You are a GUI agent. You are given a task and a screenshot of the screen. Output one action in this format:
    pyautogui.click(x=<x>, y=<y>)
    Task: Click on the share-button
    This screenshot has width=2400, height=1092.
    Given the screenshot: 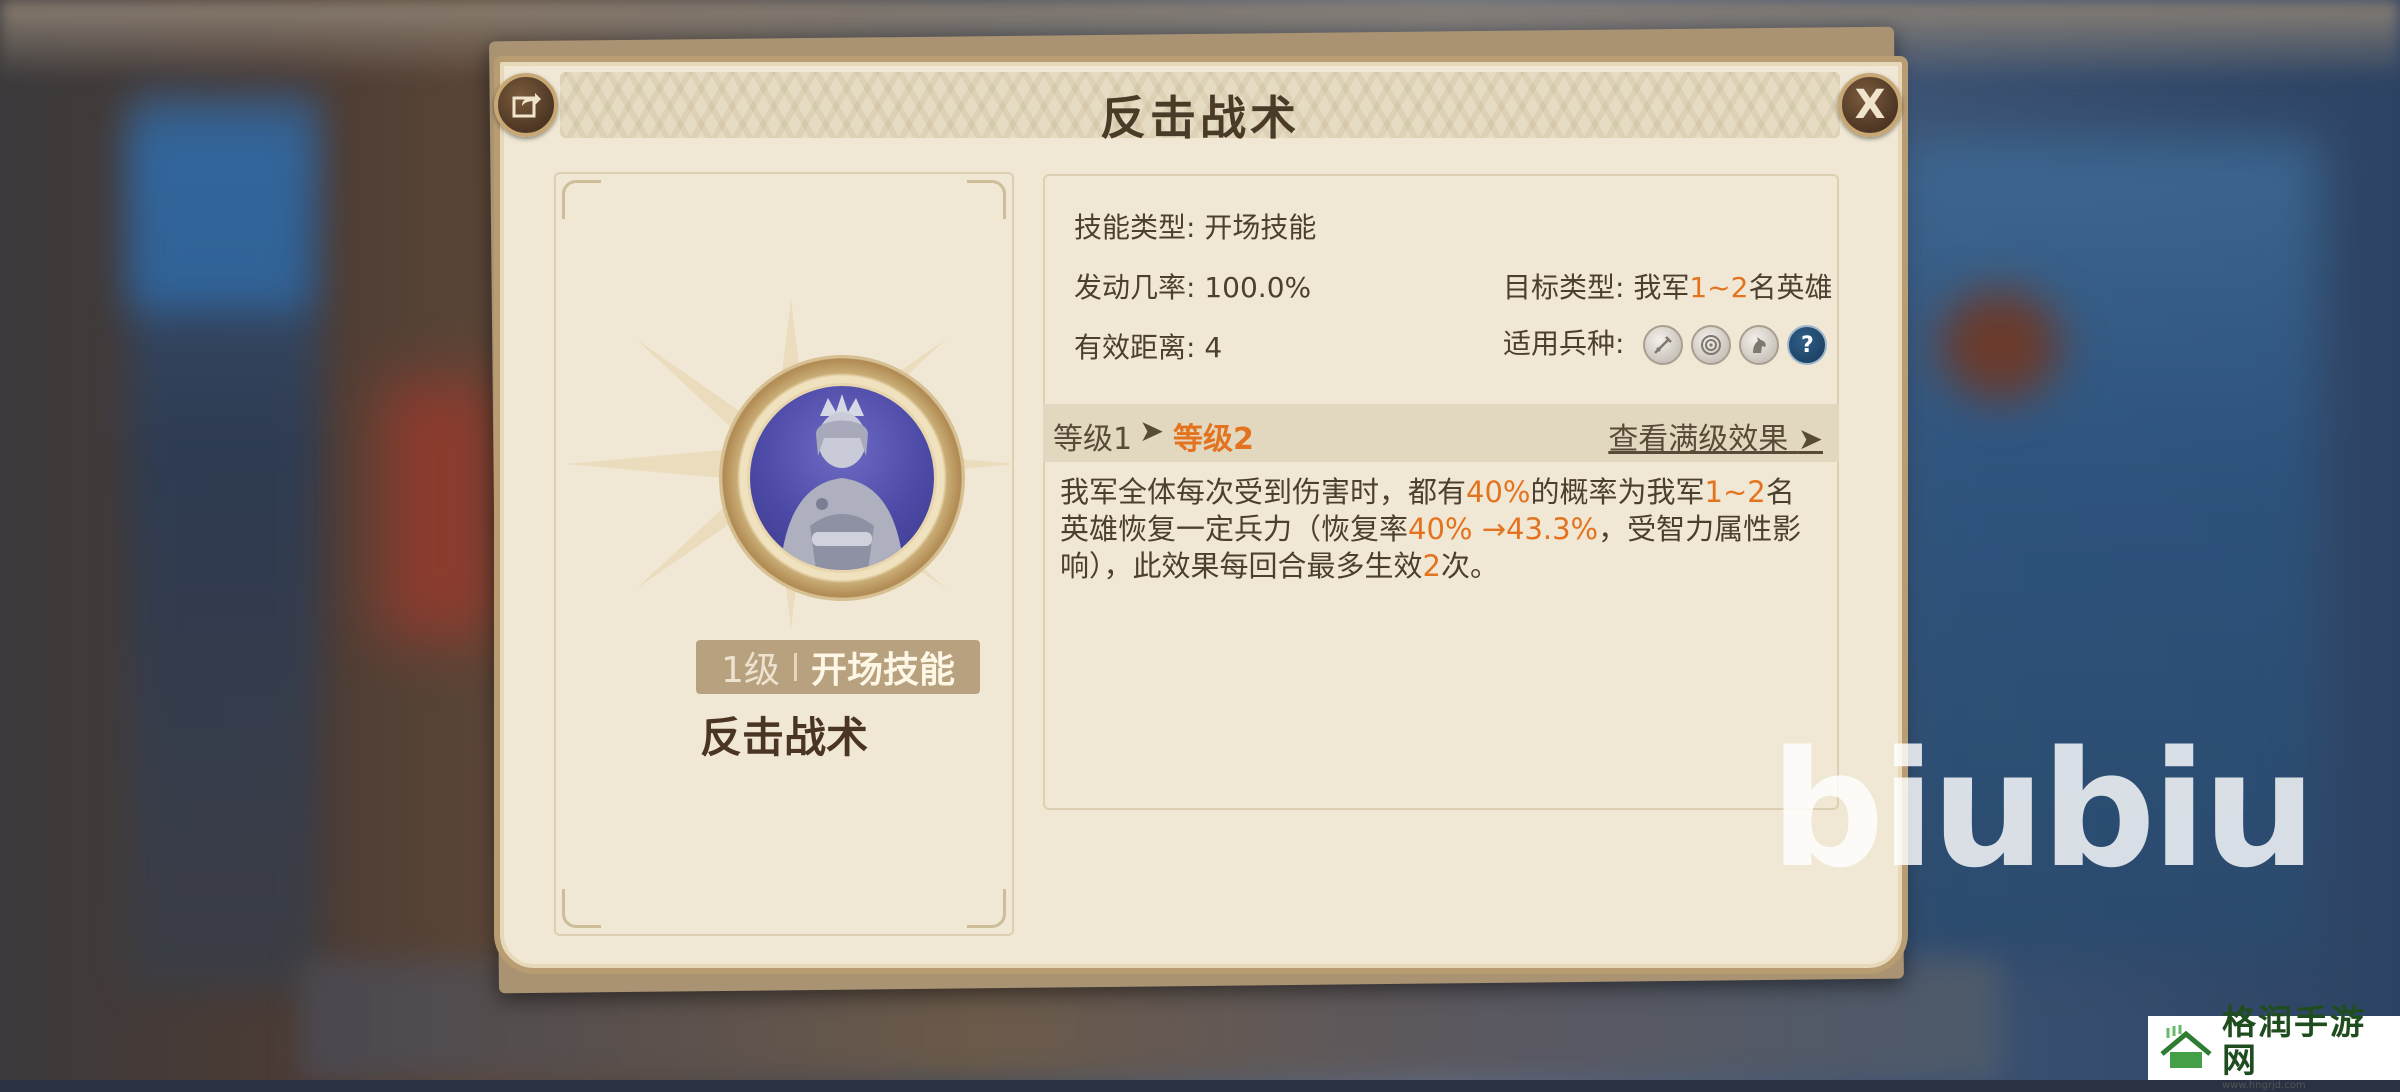 What is the action you would take?
    pyautogui.click(x=526, y=105)
    